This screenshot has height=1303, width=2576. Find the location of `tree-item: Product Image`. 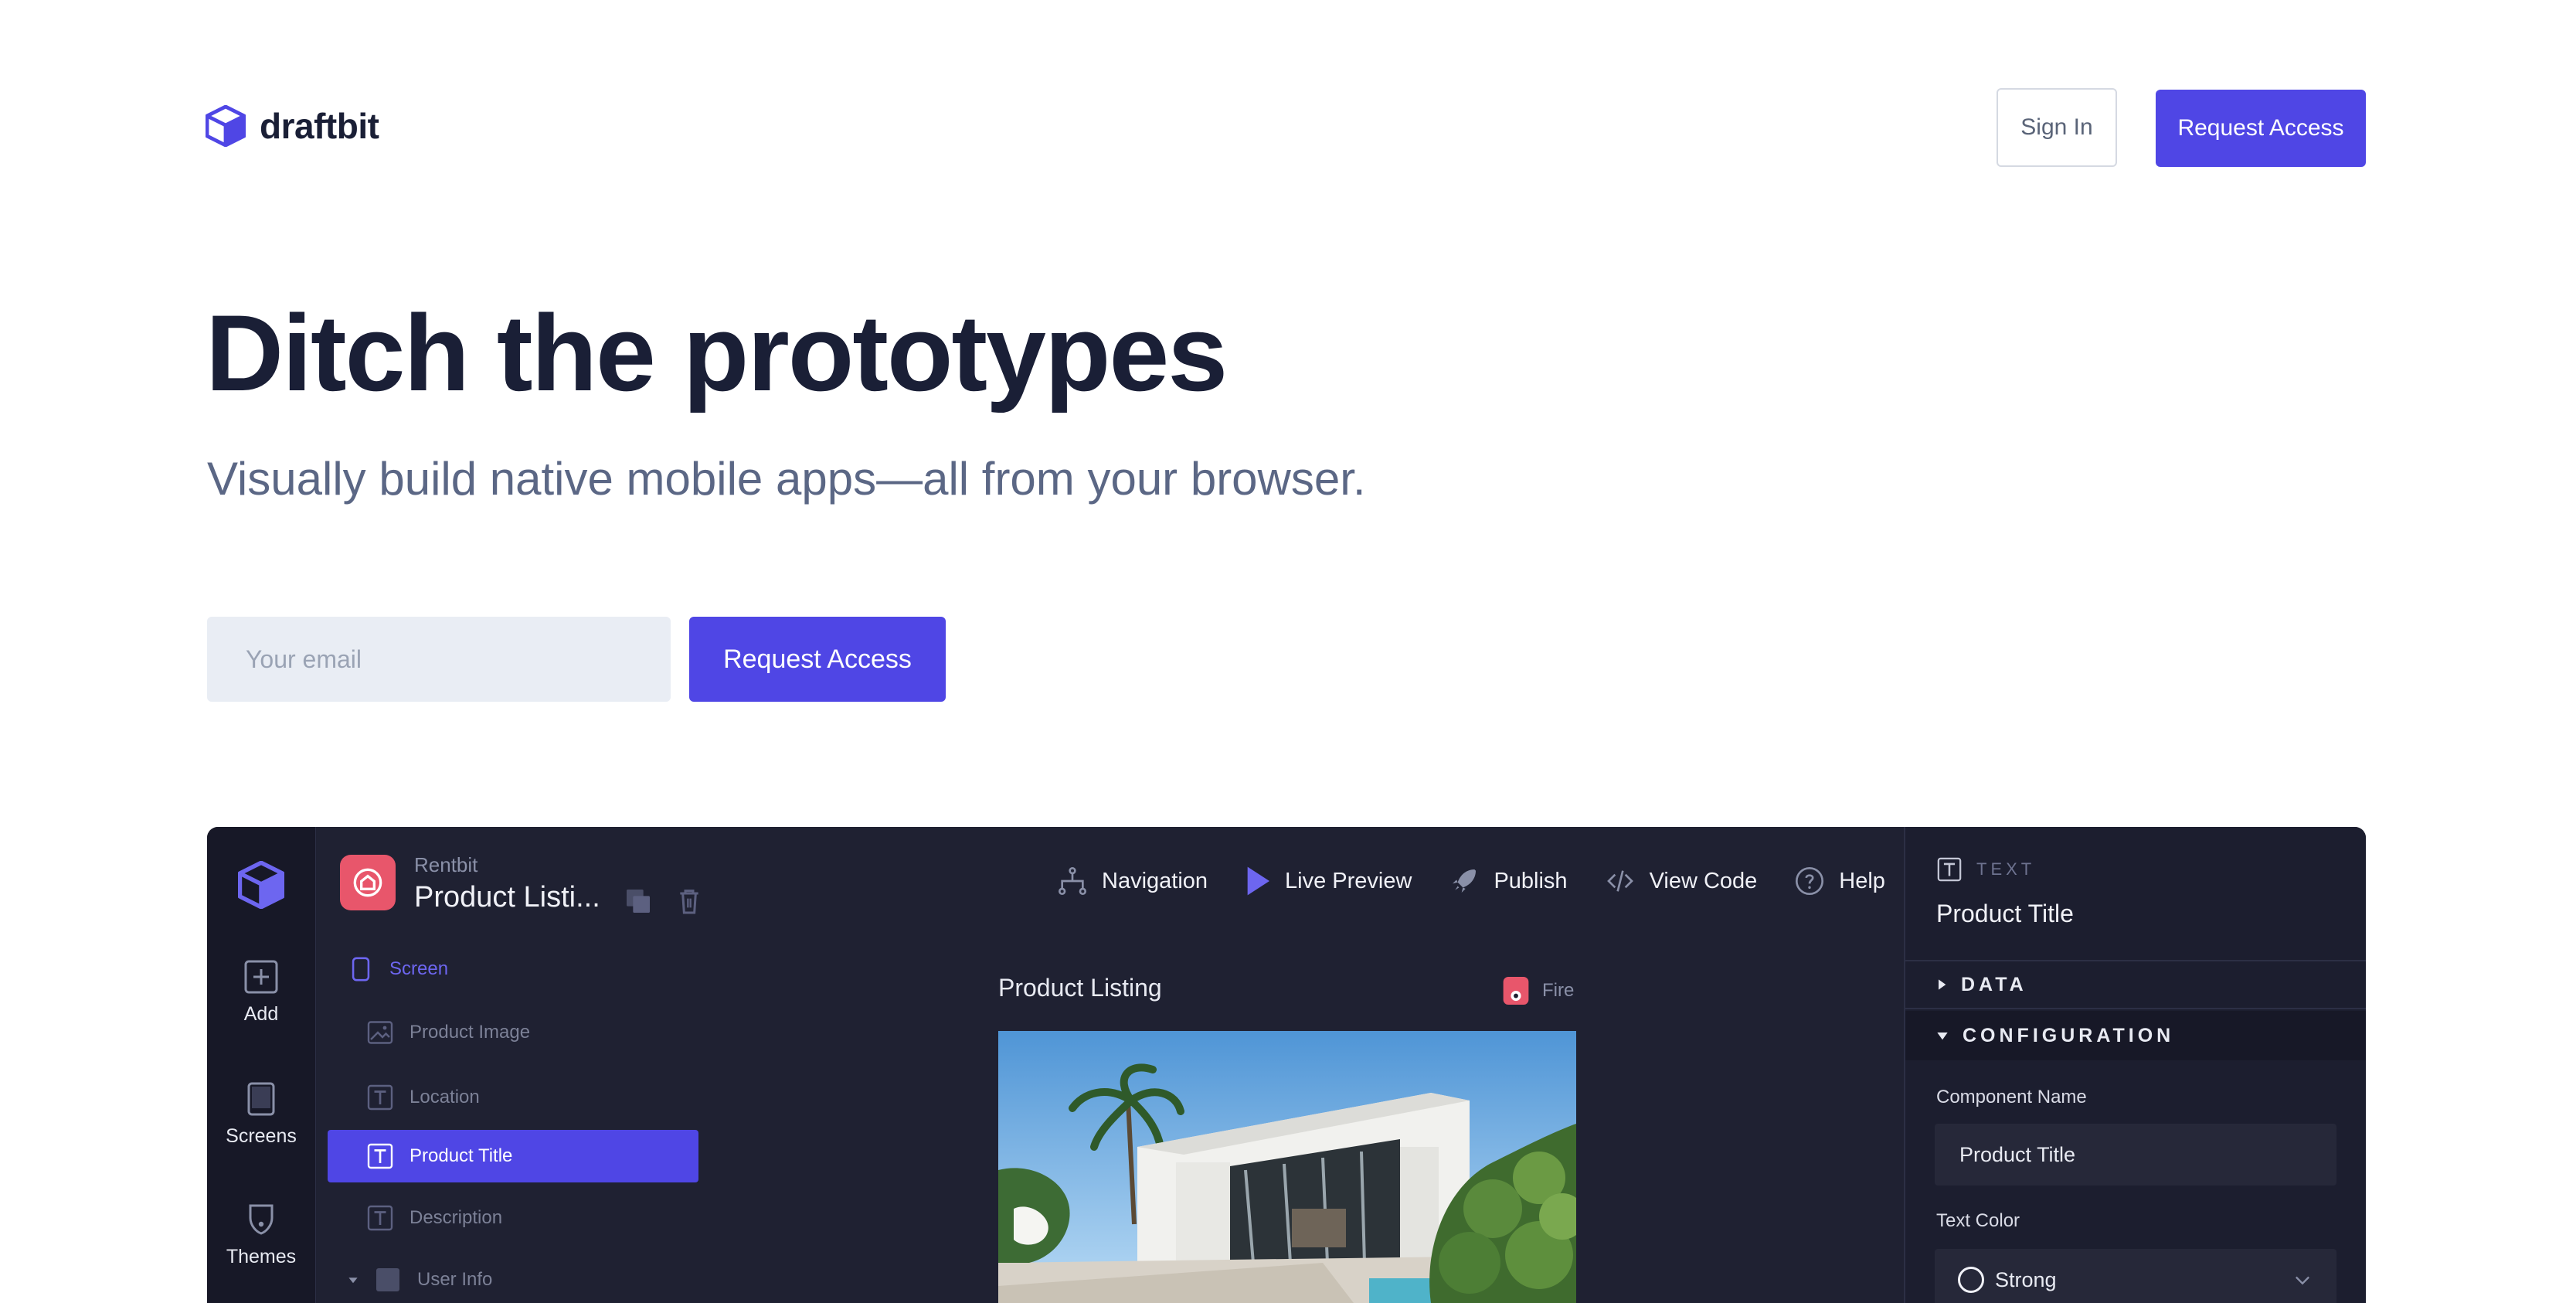

tree-item: Product Image is located at coordinates (448, 1032).